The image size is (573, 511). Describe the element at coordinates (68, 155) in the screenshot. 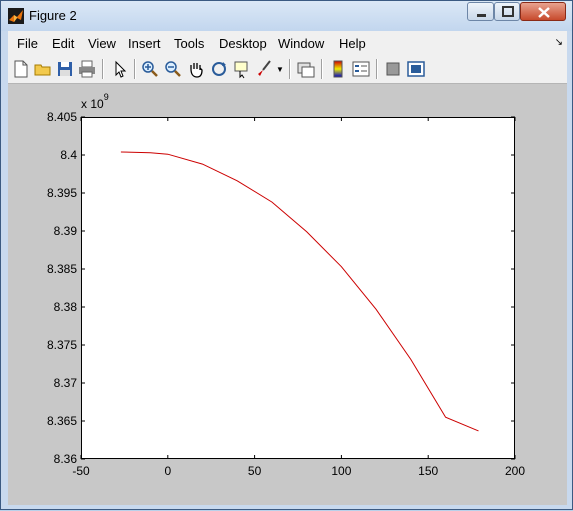

I see `y-tick-label: 8.4` at that location.